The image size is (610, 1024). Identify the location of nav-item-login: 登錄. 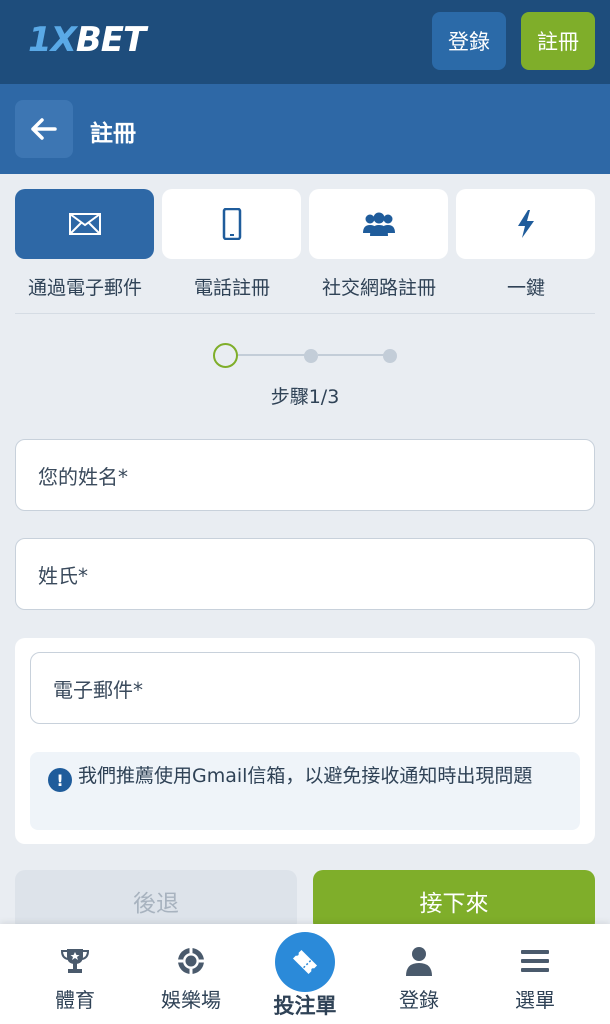
(419, 974).